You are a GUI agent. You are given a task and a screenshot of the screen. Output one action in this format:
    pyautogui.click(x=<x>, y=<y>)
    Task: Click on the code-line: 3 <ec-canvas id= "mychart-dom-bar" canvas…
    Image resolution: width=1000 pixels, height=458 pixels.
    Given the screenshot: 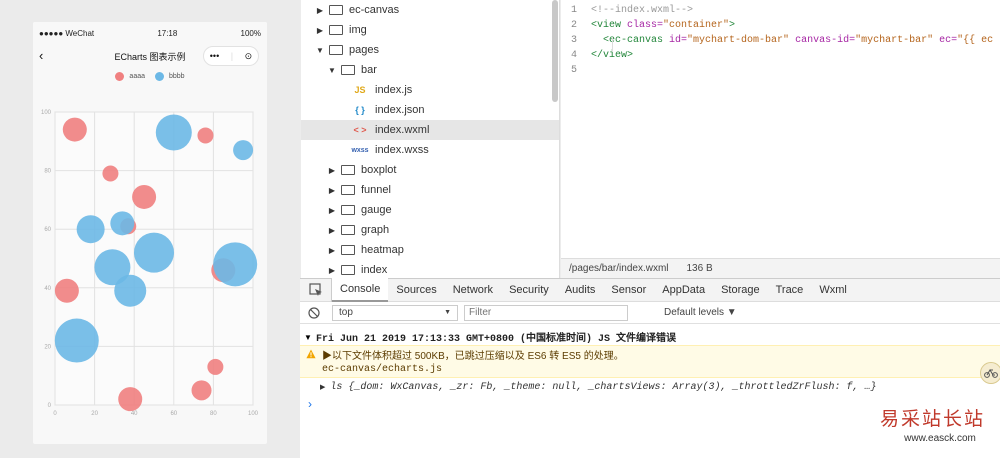 What is the action you would take?
    pyautogui.click(x=780, y=40)
    